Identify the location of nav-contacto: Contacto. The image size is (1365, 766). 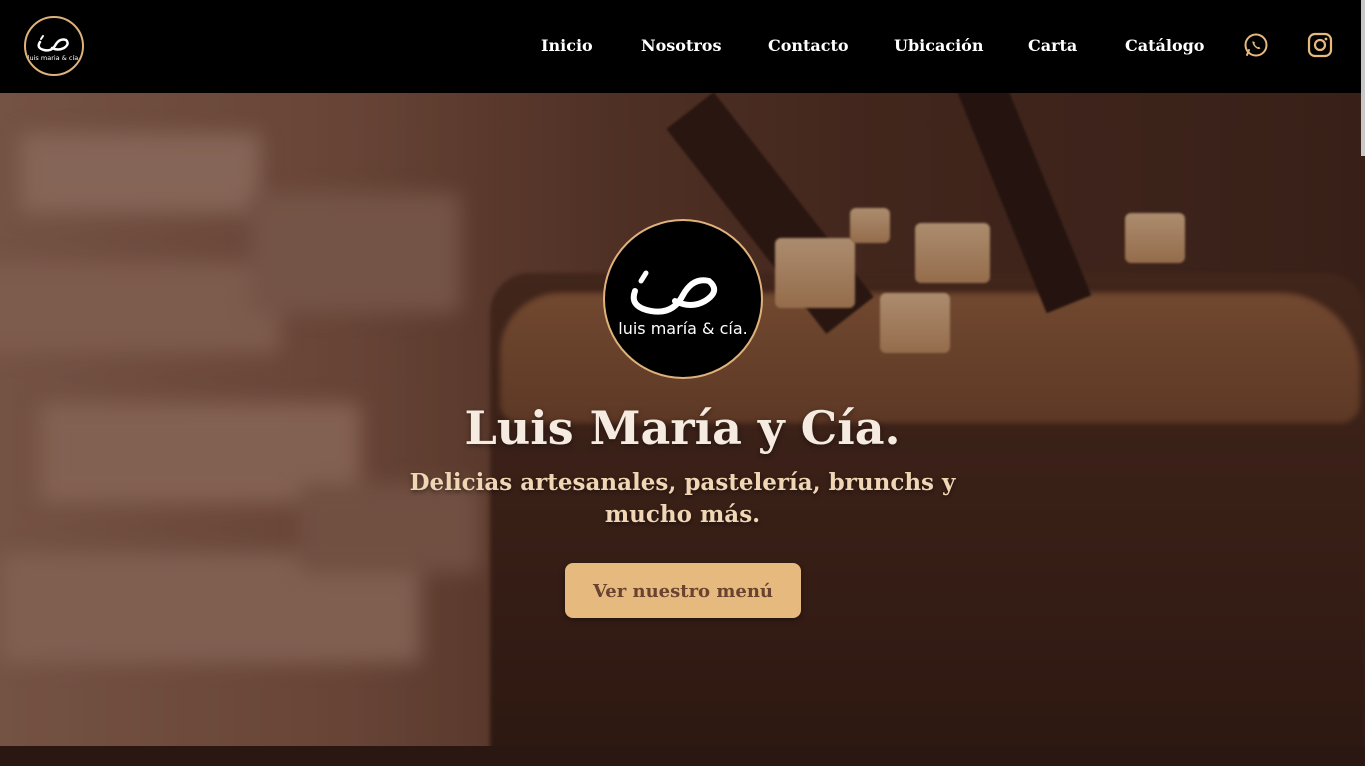
(808, 46).